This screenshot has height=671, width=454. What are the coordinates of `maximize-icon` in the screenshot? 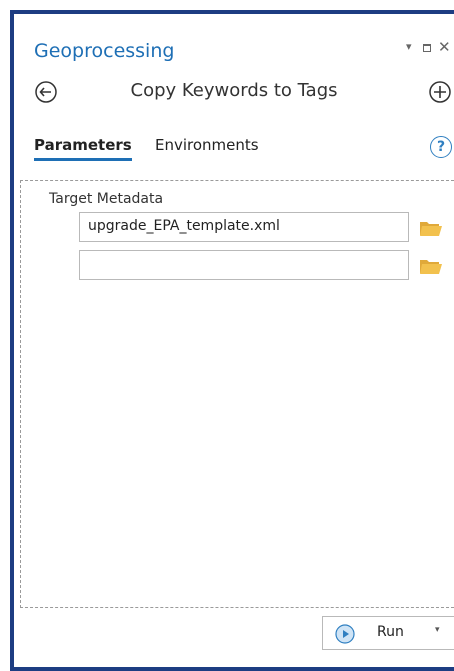 It's located at (427, 48).